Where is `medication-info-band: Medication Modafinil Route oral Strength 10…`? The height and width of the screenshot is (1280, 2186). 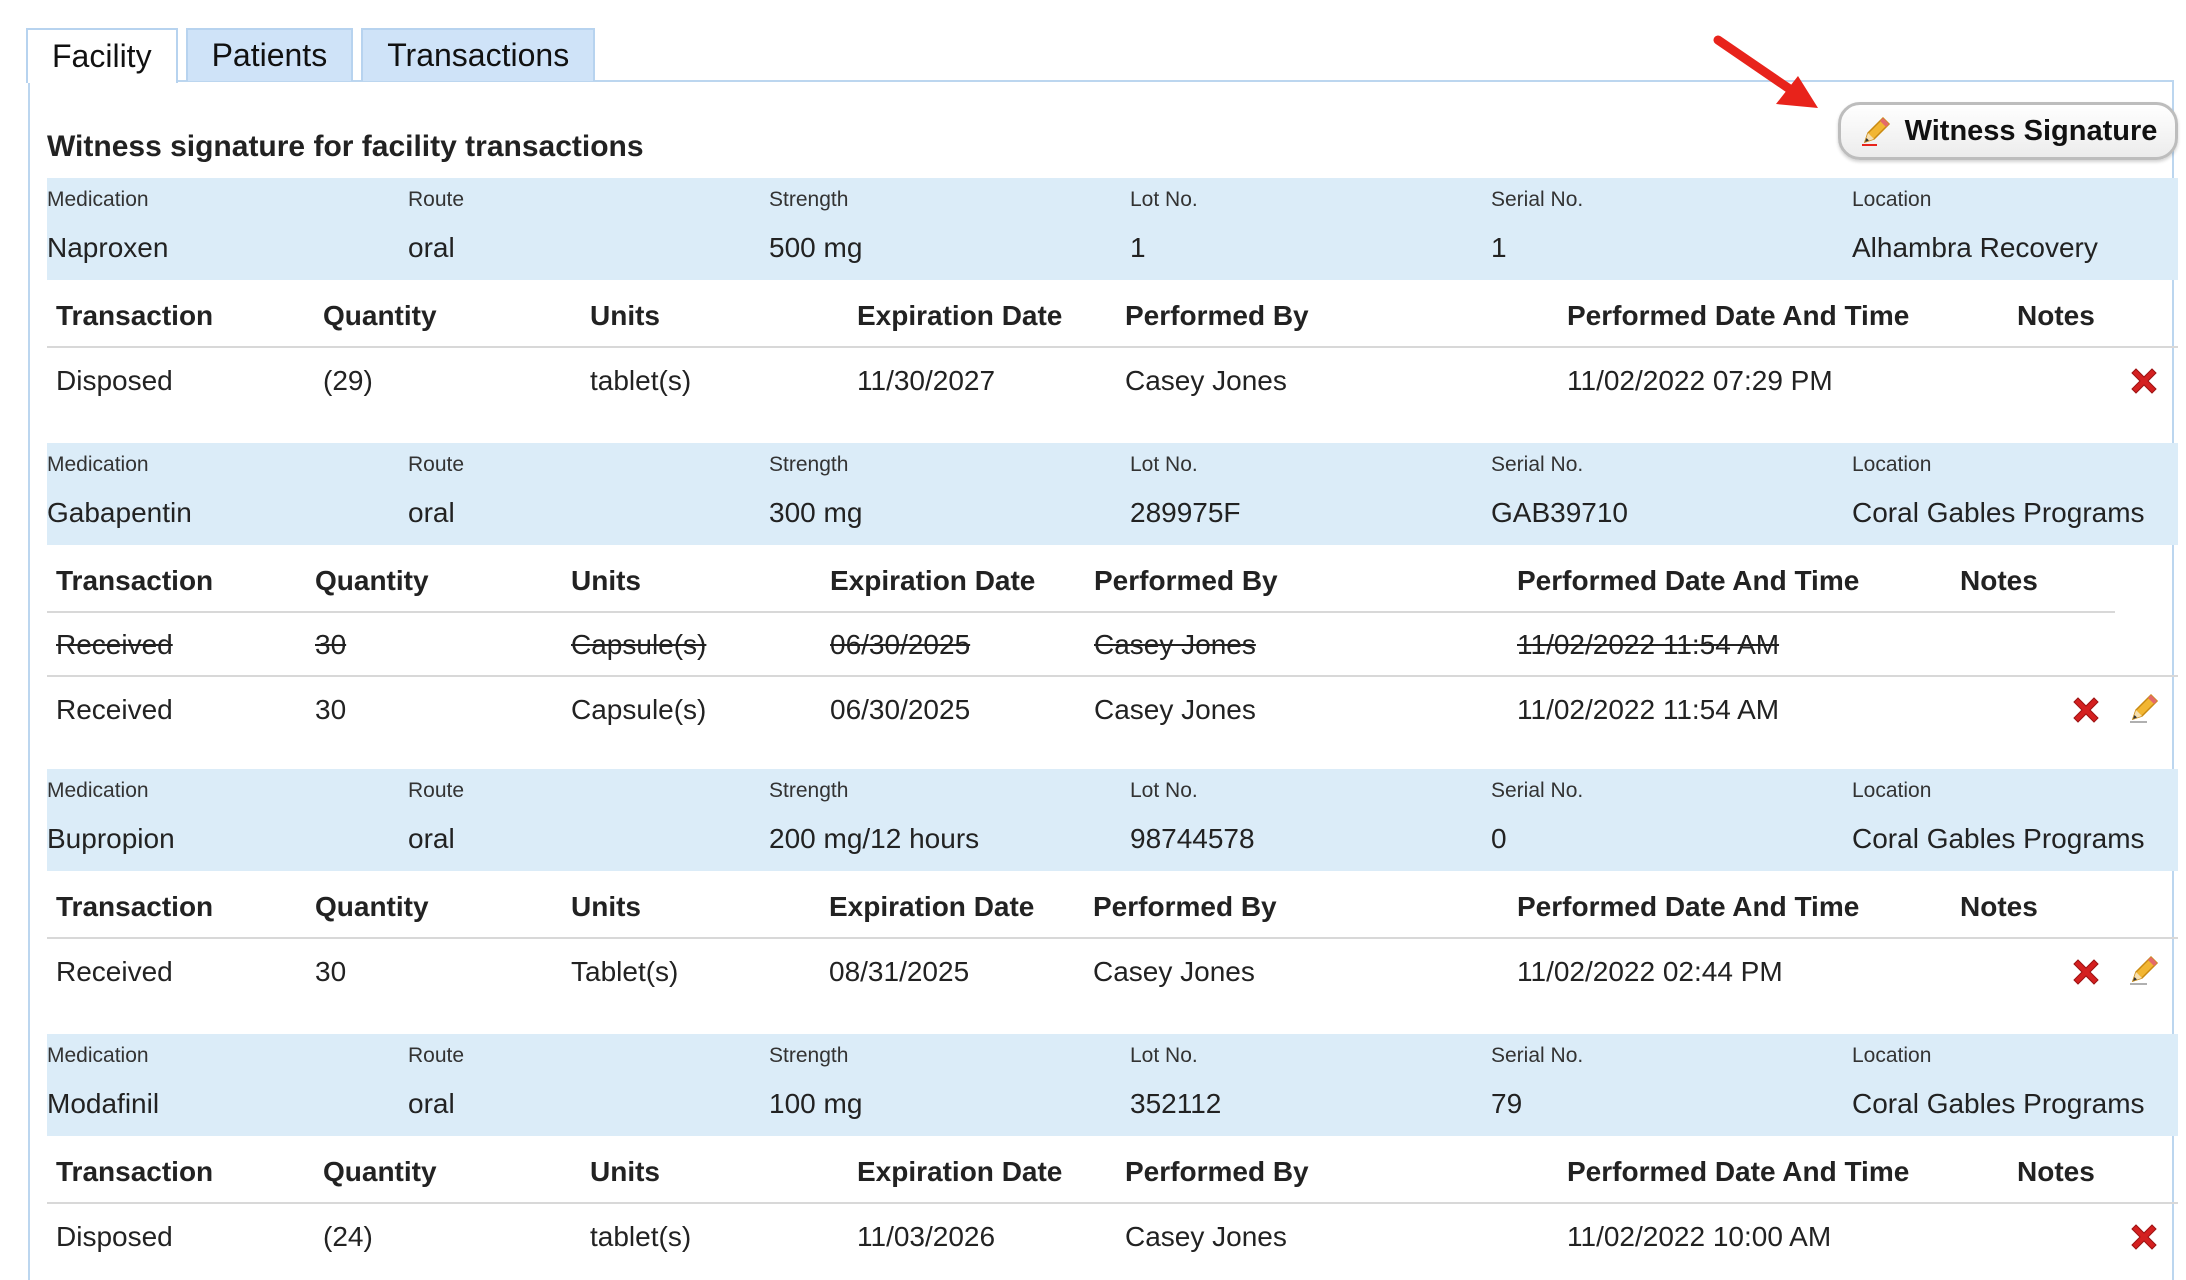
medication-info-band: Medication Modafinil Route oral Strength 10… is located at coordinates (1112, 1085).